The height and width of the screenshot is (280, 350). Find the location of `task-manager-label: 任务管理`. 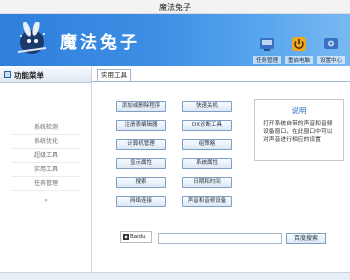

task-manager-label: 任务管理 is located at coordinates (267, 60).